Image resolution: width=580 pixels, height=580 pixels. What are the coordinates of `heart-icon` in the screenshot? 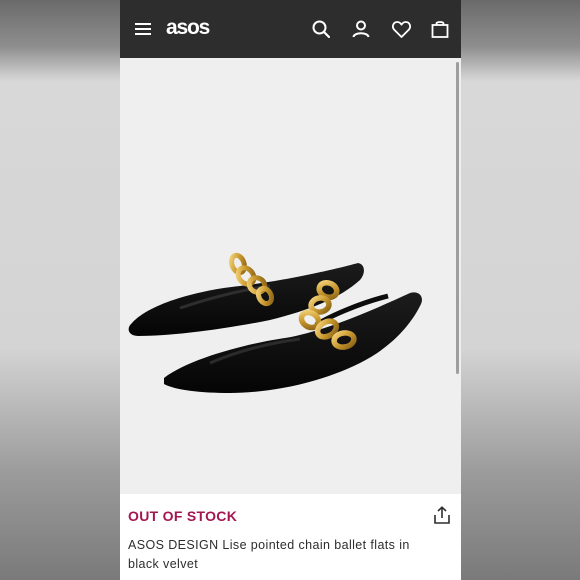 It's located at (401, 29).